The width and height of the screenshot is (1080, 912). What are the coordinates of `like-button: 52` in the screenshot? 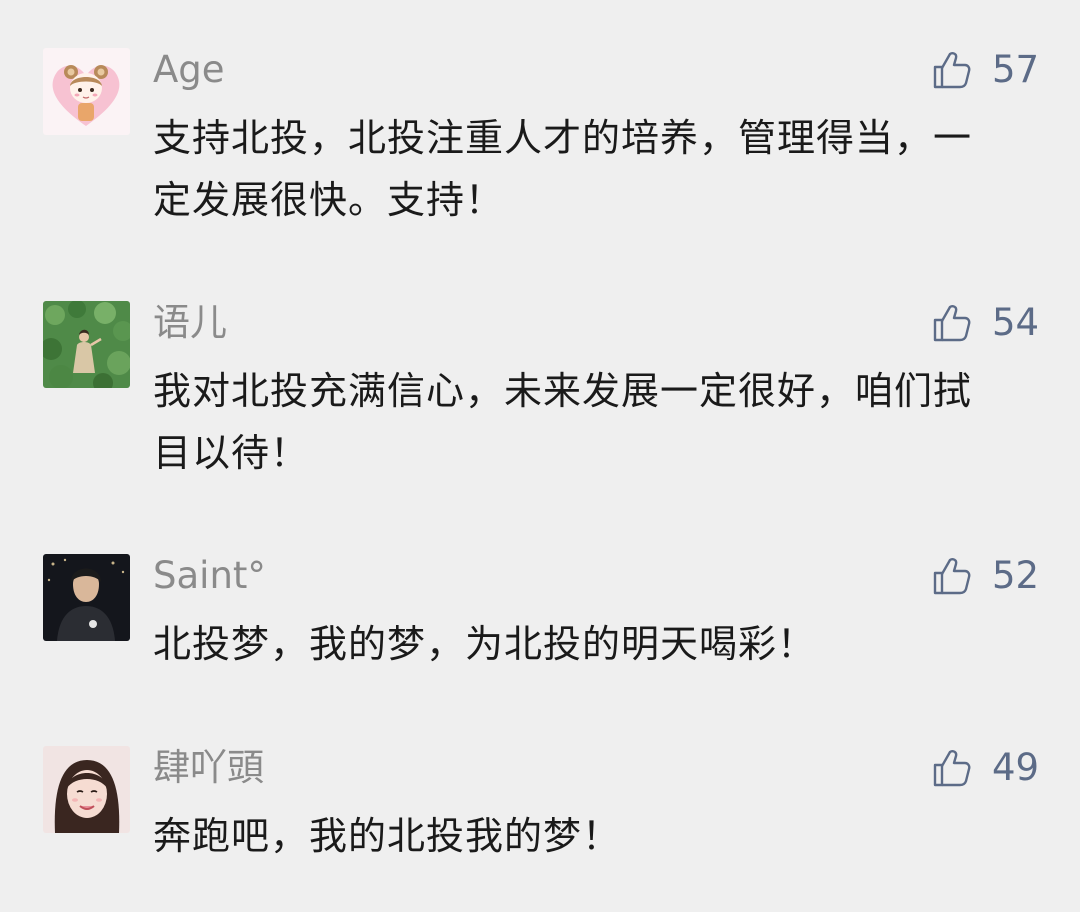 It's located at (984, 576).